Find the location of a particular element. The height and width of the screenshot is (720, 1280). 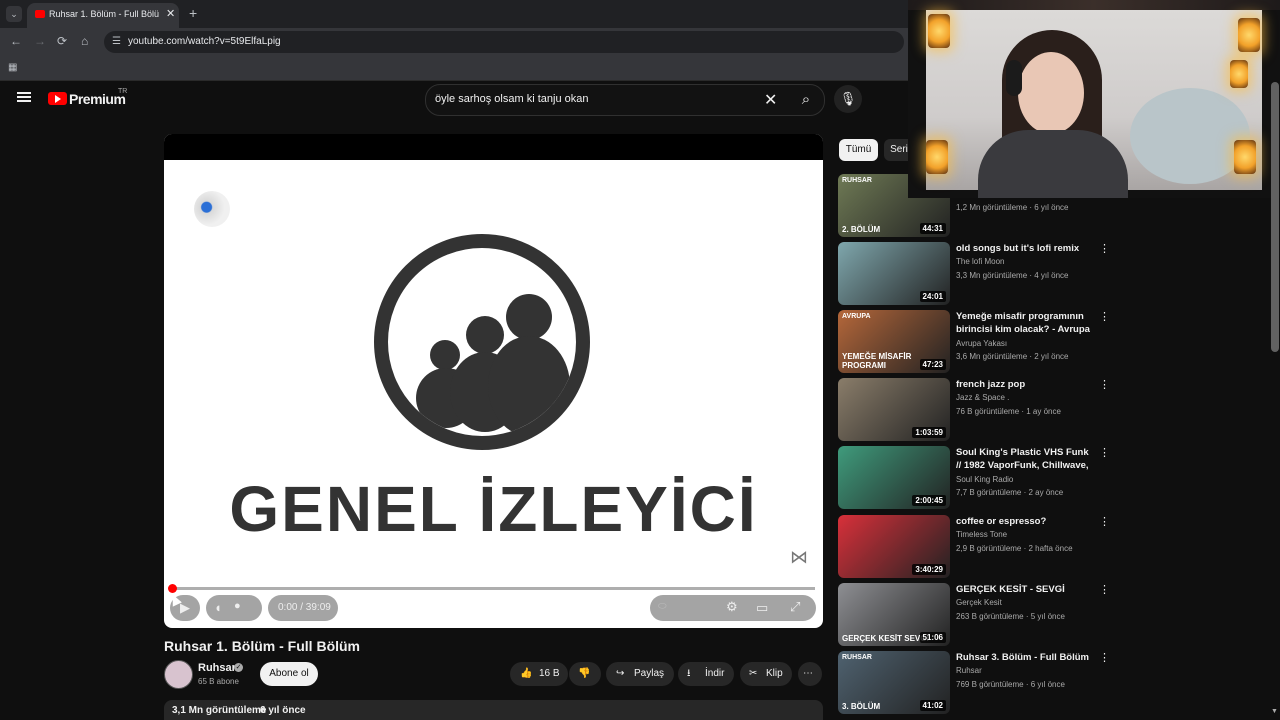

microphone-icon: 🎙 is located at coordinates (848, 99).